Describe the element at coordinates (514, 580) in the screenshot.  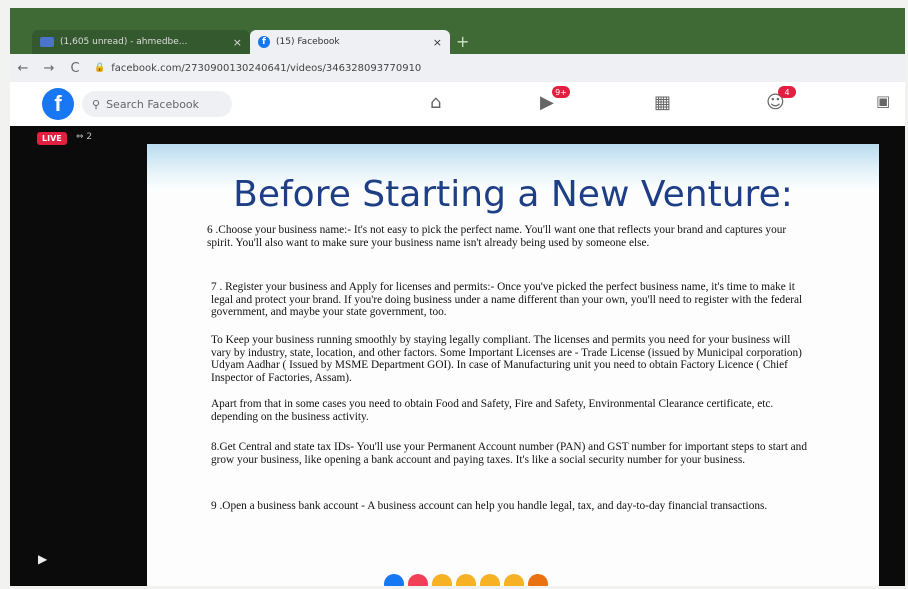
I see `sad-reaction-icon` at that location.